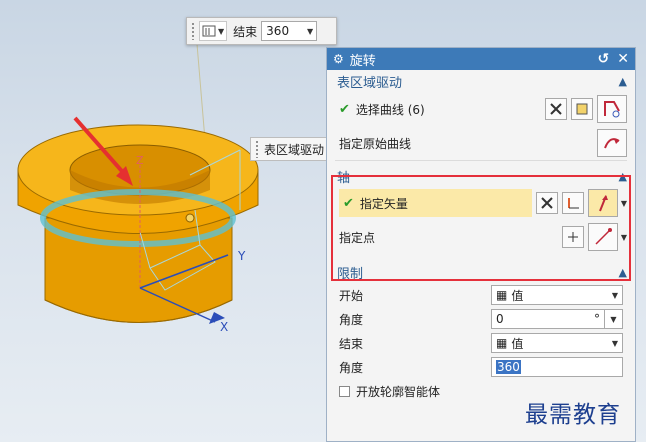  Describe the element at coordinates (623, 81) in the screenshot. I see `collapse-icon: ▲` at that location.